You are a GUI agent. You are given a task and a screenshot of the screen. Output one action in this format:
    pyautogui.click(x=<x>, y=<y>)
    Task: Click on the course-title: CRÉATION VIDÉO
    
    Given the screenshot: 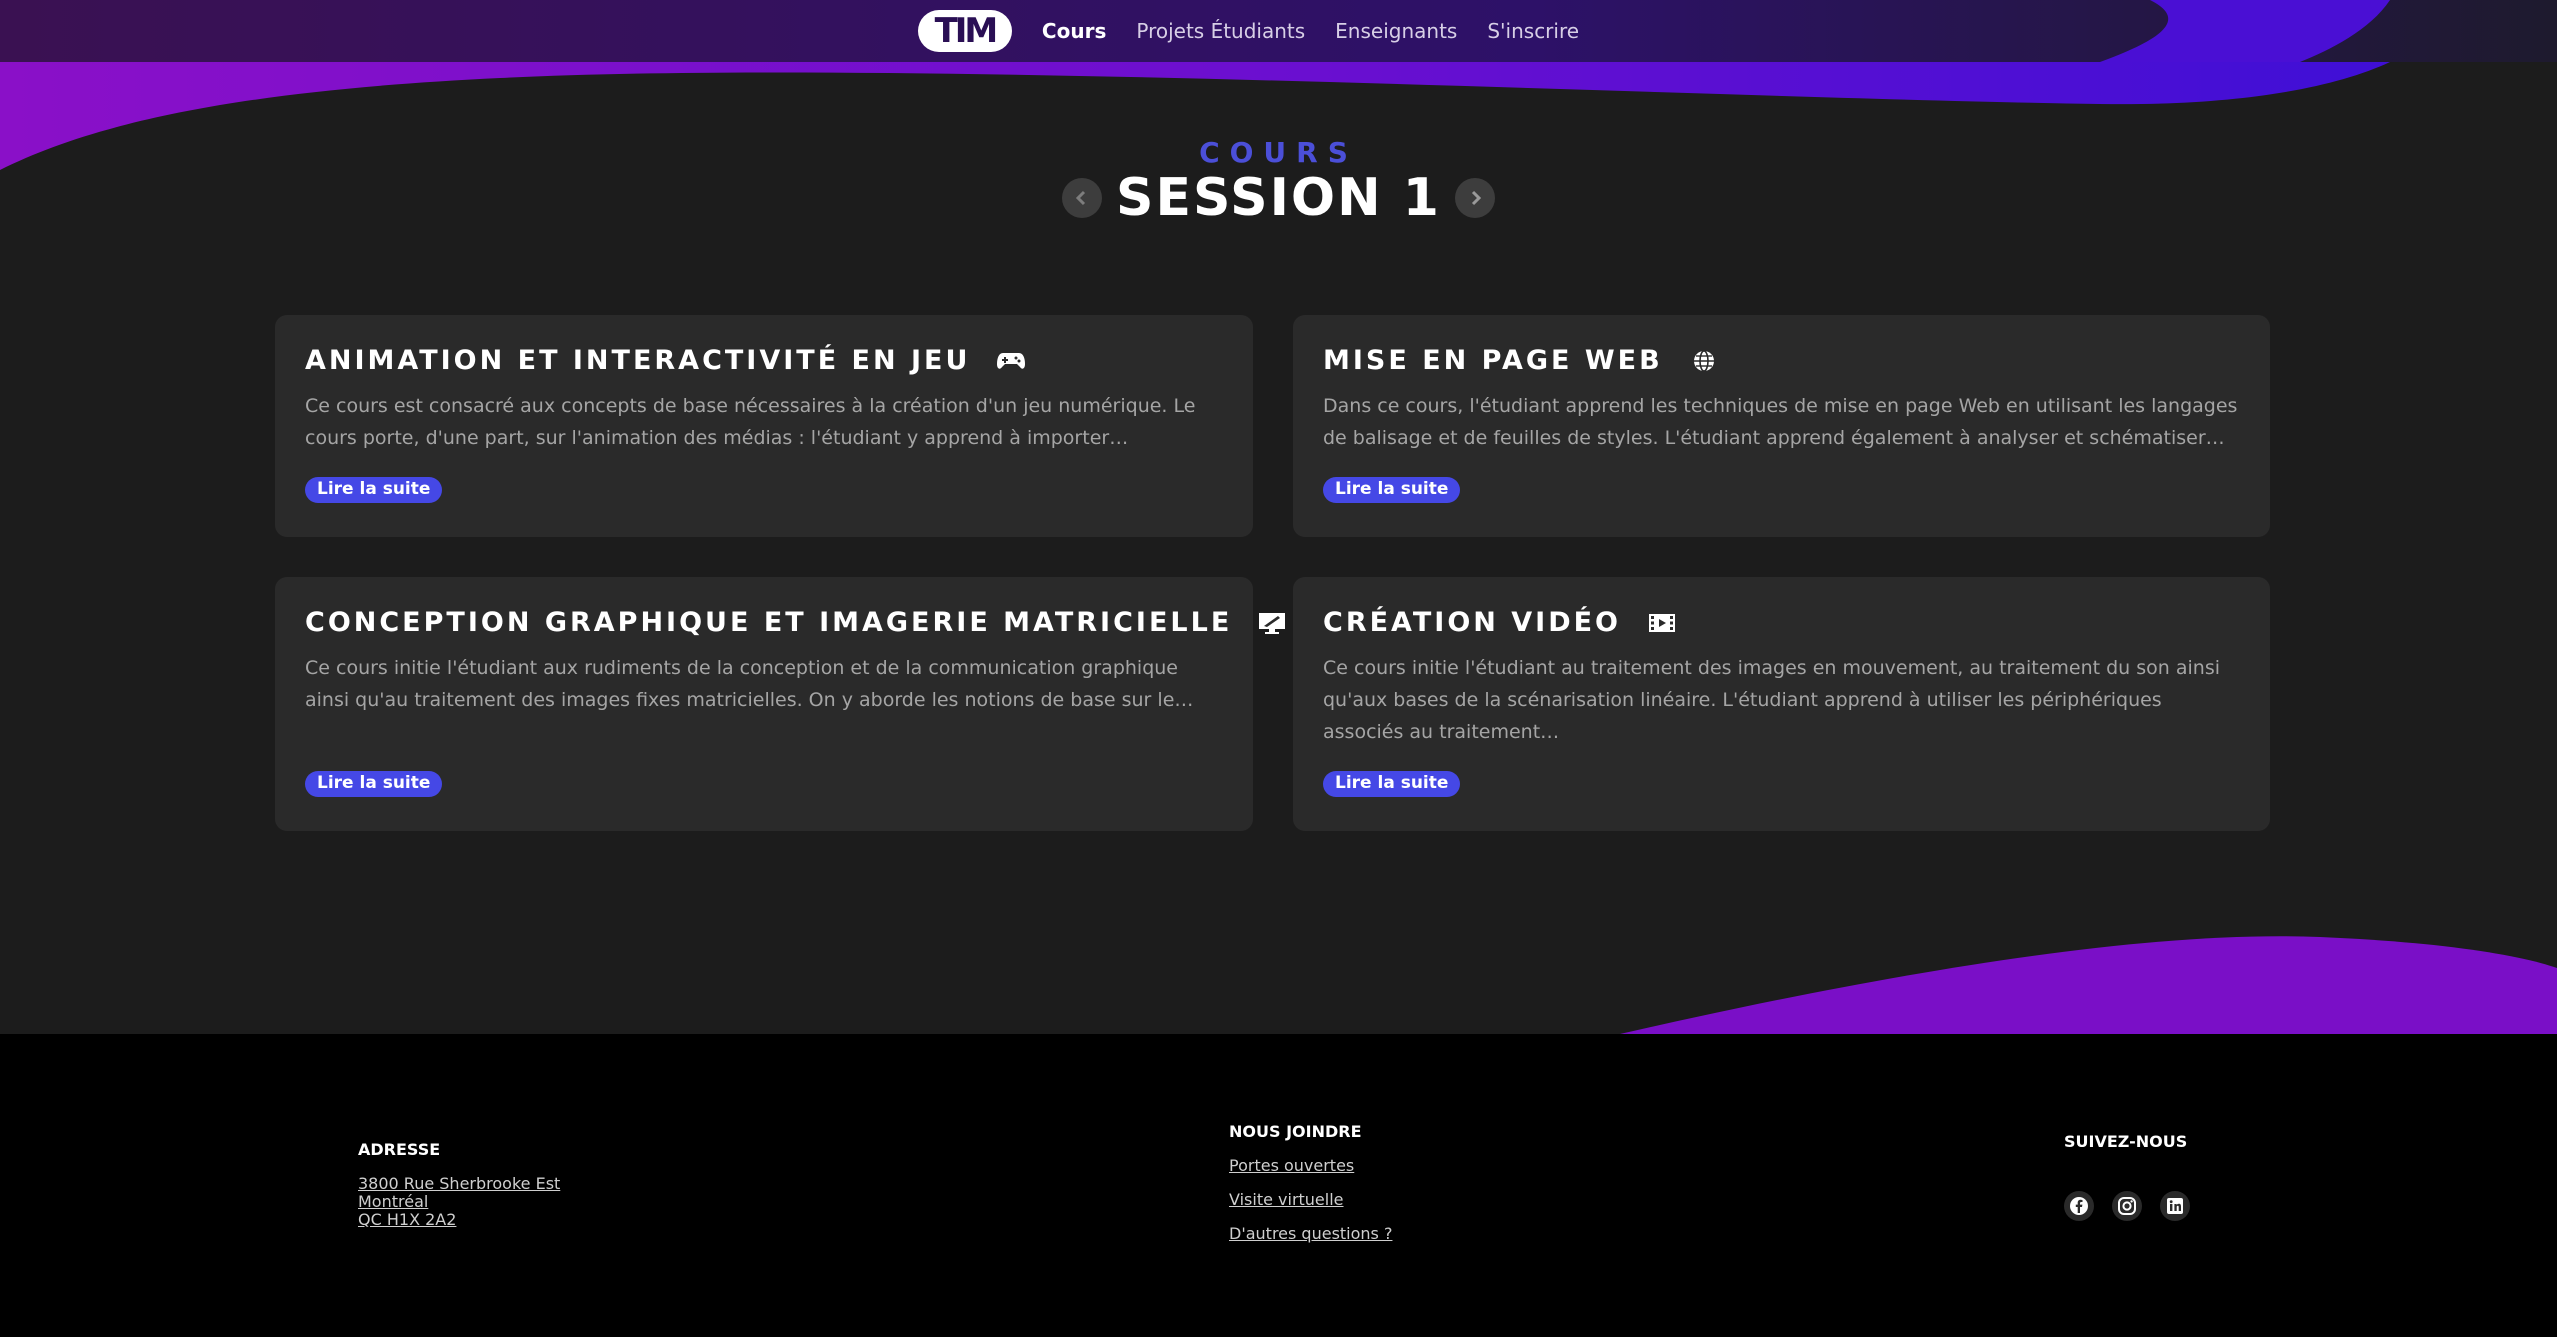 What is the action you would take?
    pyautogui.click(x=1472, y=622)
    